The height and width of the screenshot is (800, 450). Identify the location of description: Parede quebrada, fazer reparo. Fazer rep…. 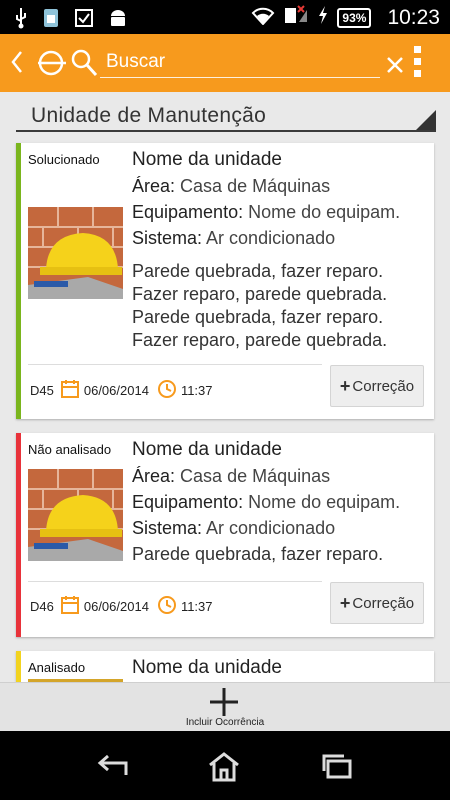
(260, 305).